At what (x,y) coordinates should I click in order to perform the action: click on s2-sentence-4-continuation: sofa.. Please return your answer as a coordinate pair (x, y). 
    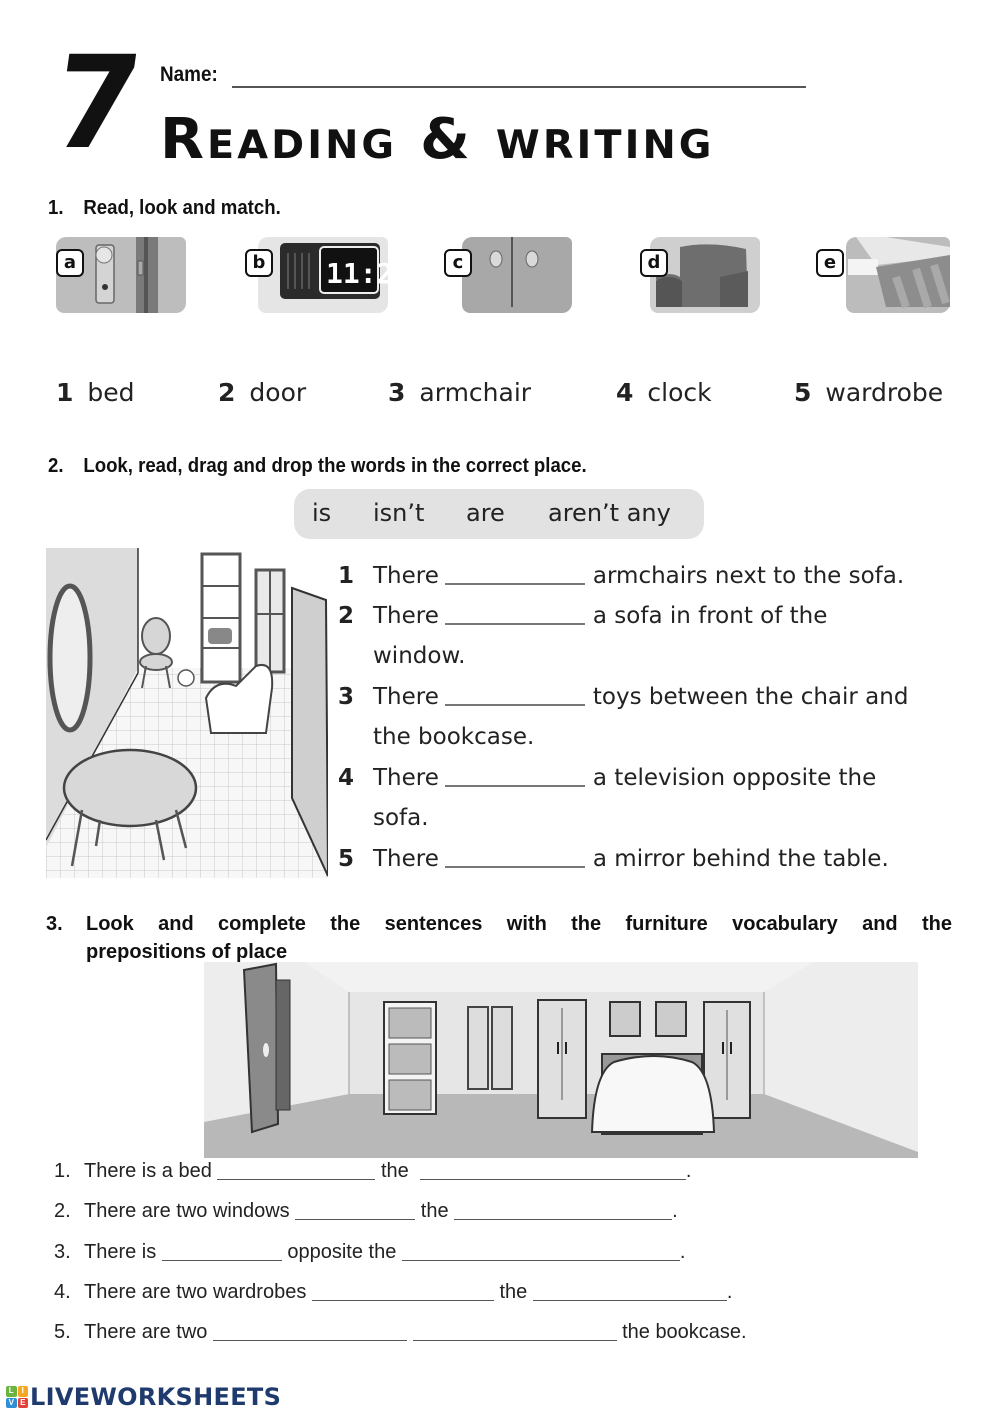
    Looking at the image, I should click on (401, 818).